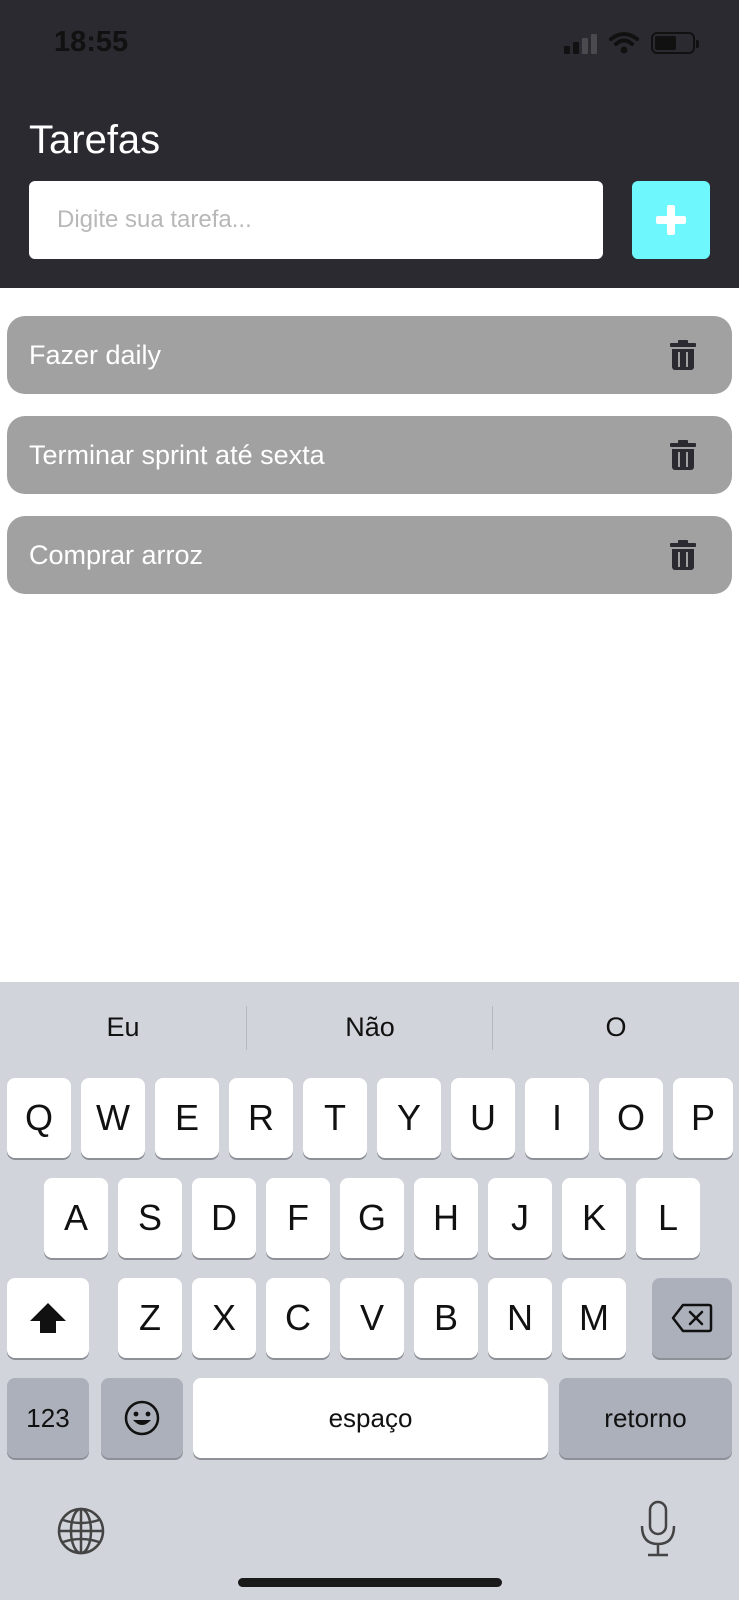  Describe the element at coordinates (95, 140) in the screenshot. I see `page-title: Tarefas` at that location.